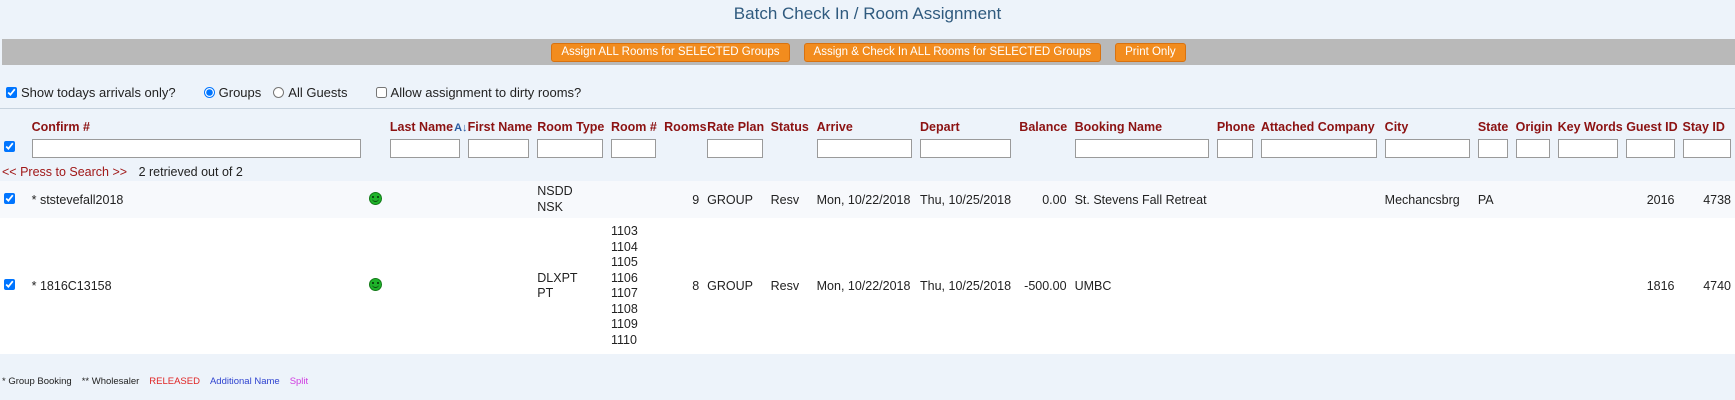 The image size is (1735, 400). Describe the element at coordinates (1493, 126) in the screenshot. I see `col-state: State` at that location.